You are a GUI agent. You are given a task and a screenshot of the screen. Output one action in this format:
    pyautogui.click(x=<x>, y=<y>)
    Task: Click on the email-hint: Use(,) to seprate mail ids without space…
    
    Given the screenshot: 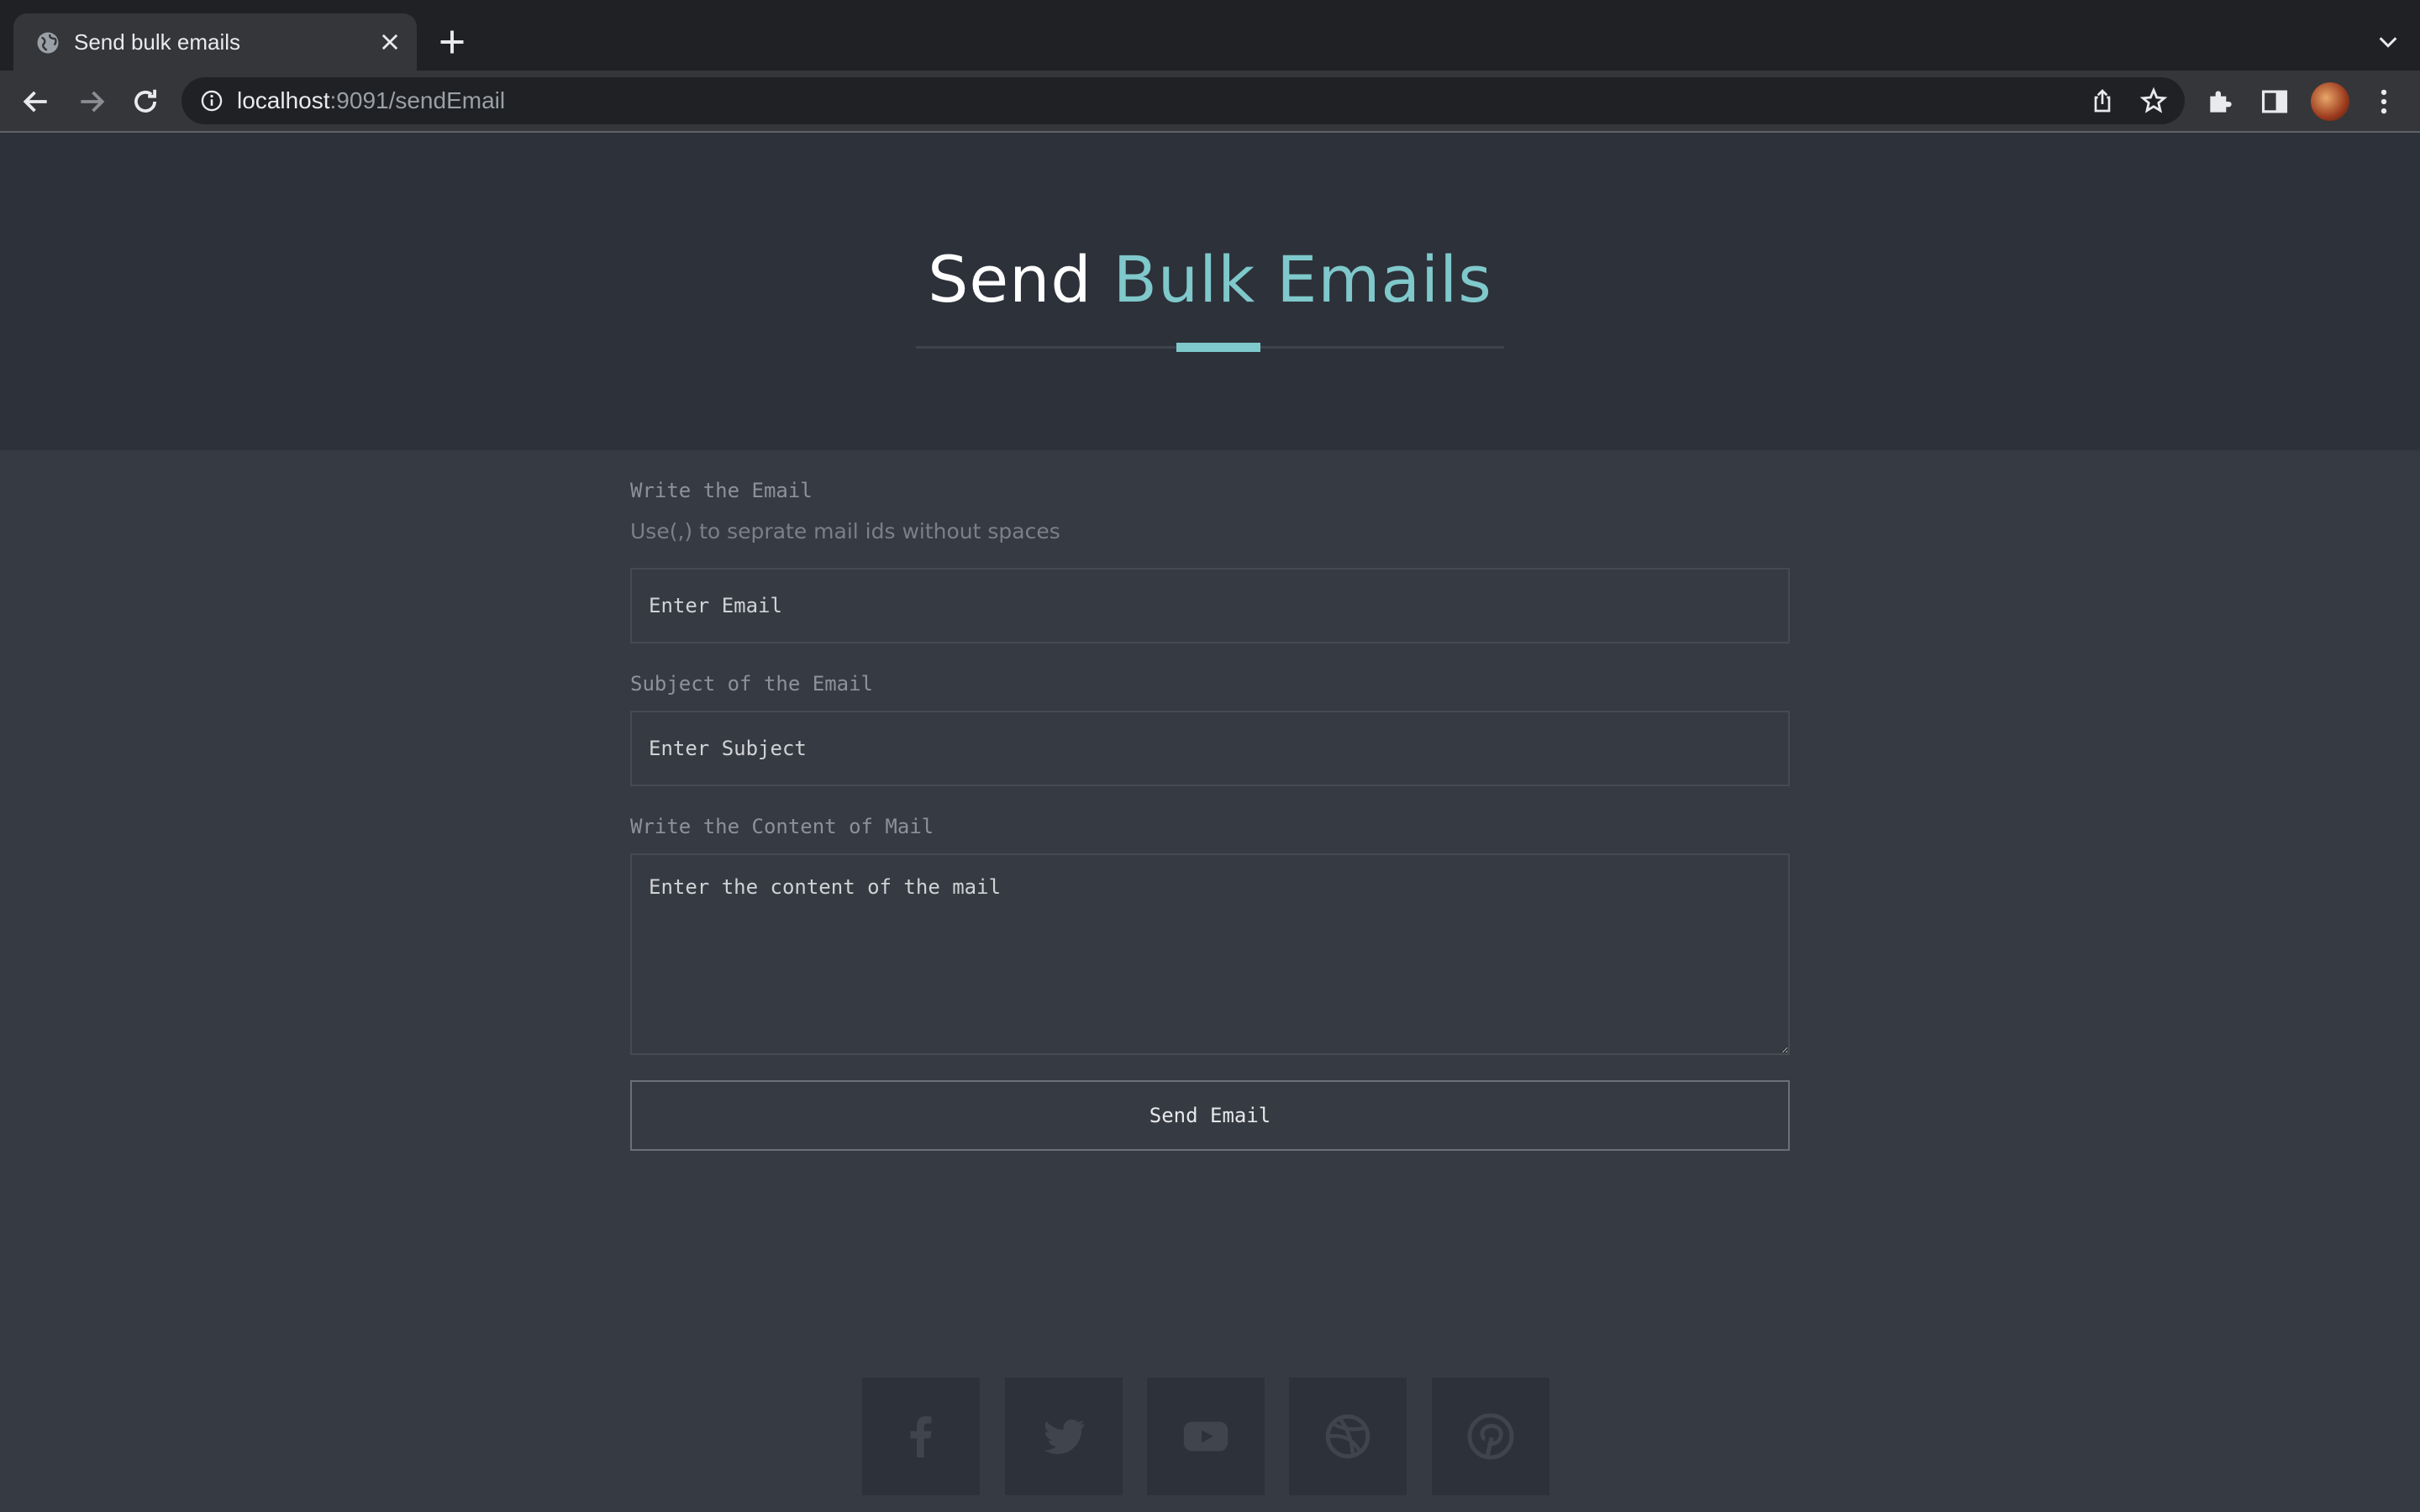 What is the action you would take?
    pyautogui.click(x=845, y=531)
    